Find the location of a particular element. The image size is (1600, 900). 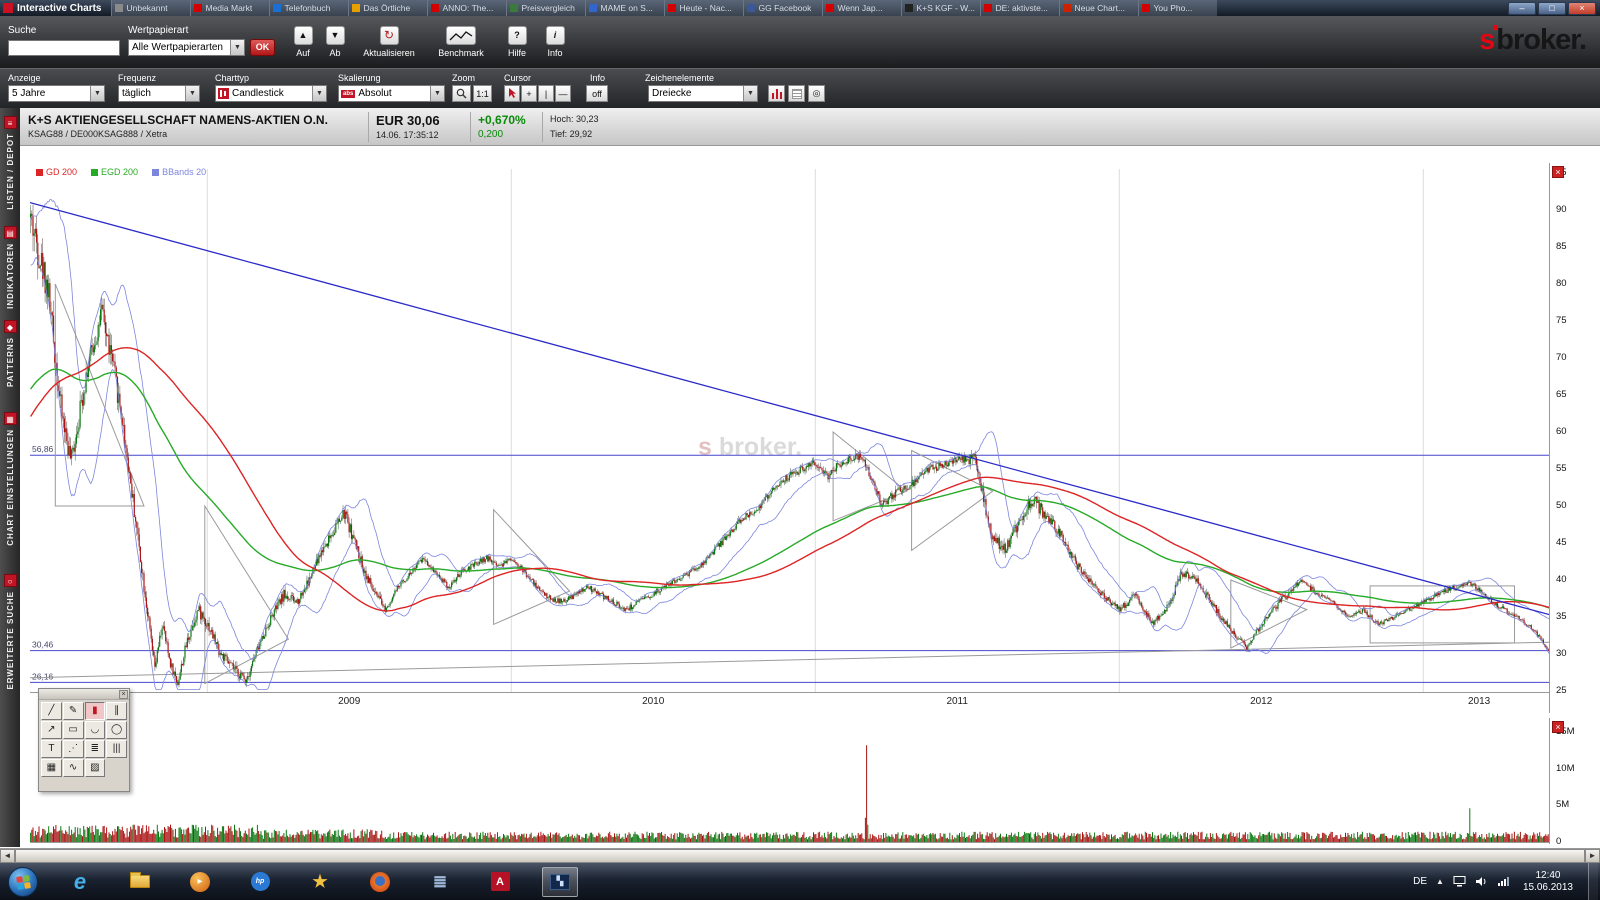

browser-tab: Preisvergleich is located at coordinates (546, 8).